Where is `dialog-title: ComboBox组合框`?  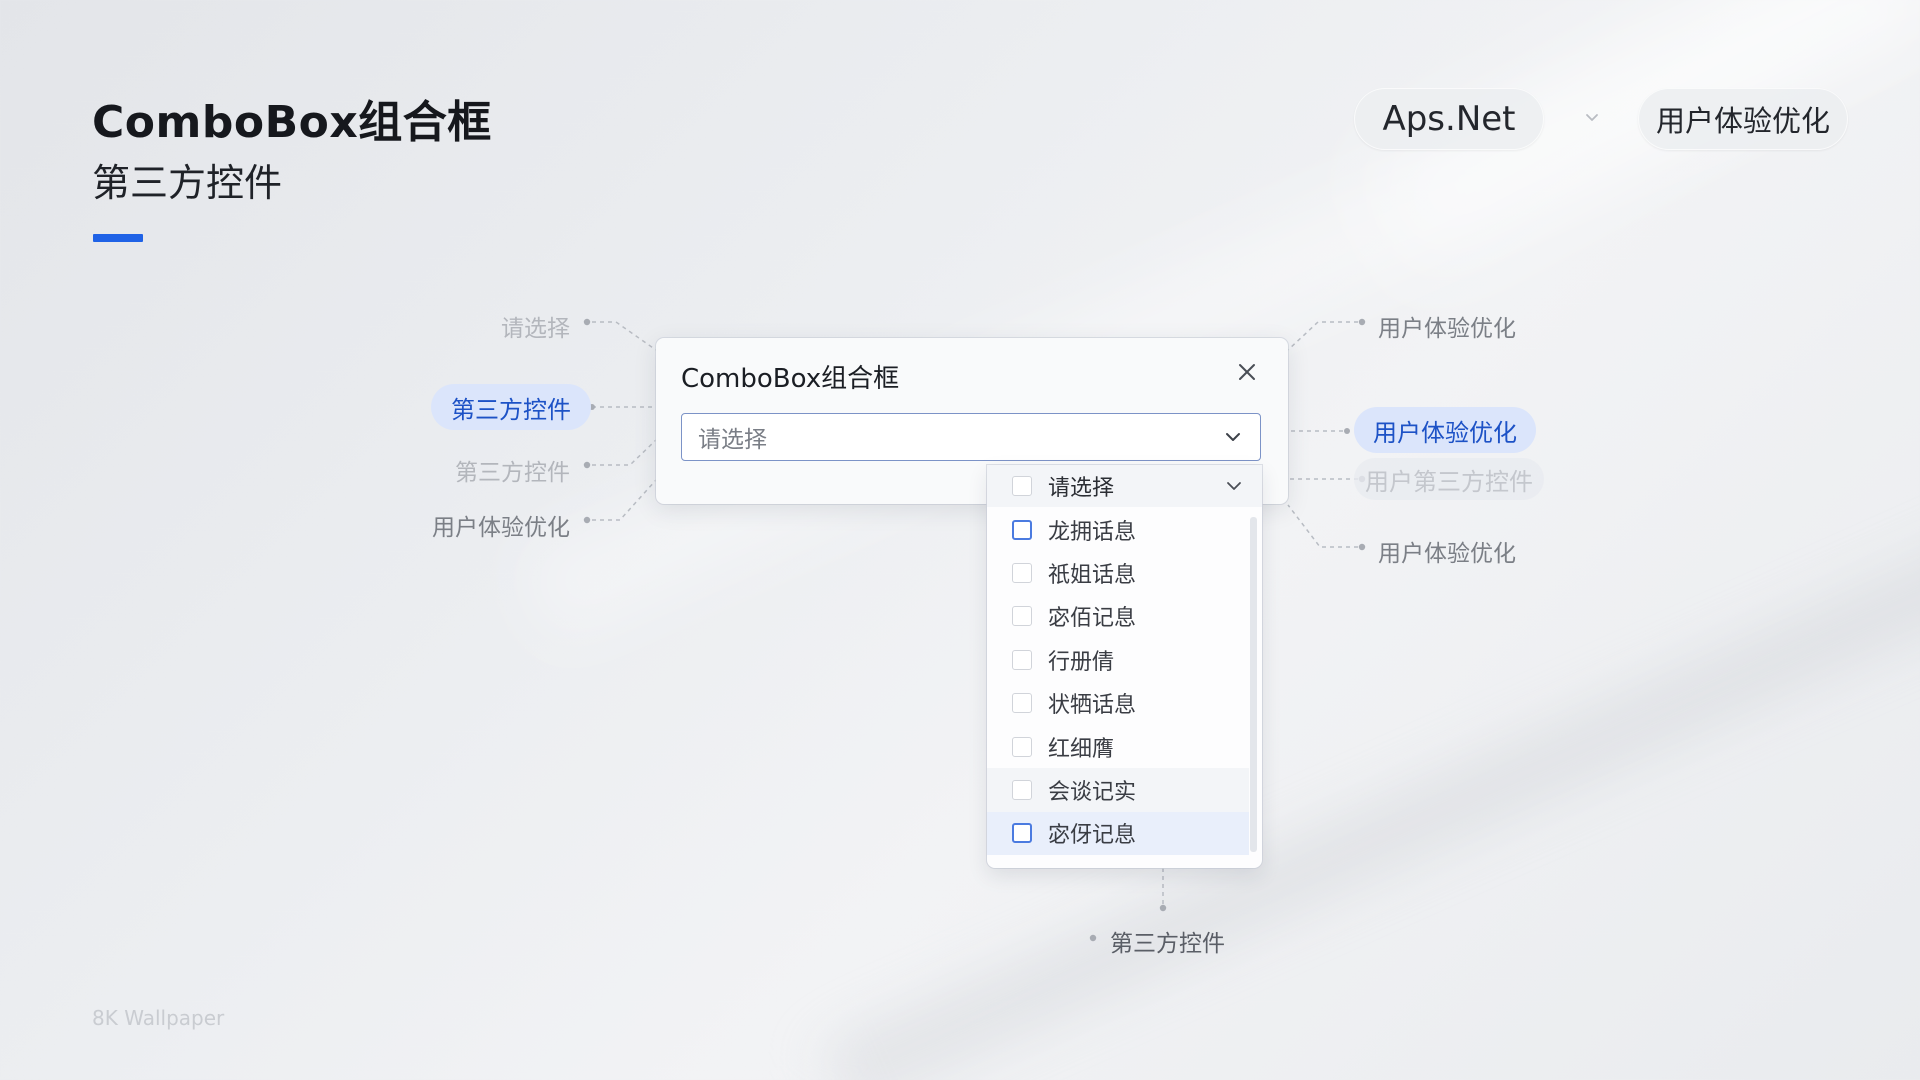
dialog-title: ComboBox组合框 is located at coordinates (790, 379).